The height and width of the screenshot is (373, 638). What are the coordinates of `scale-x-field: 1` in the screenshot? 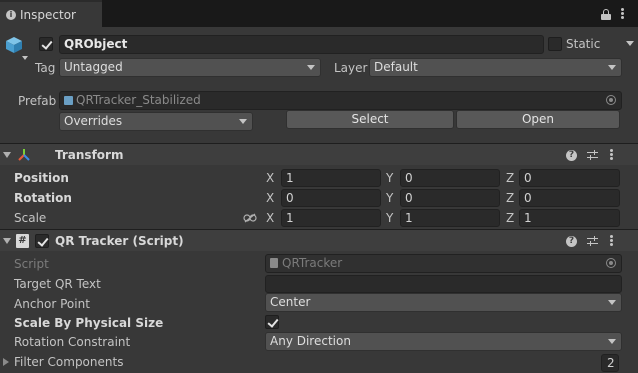 It's located at (331, 218).